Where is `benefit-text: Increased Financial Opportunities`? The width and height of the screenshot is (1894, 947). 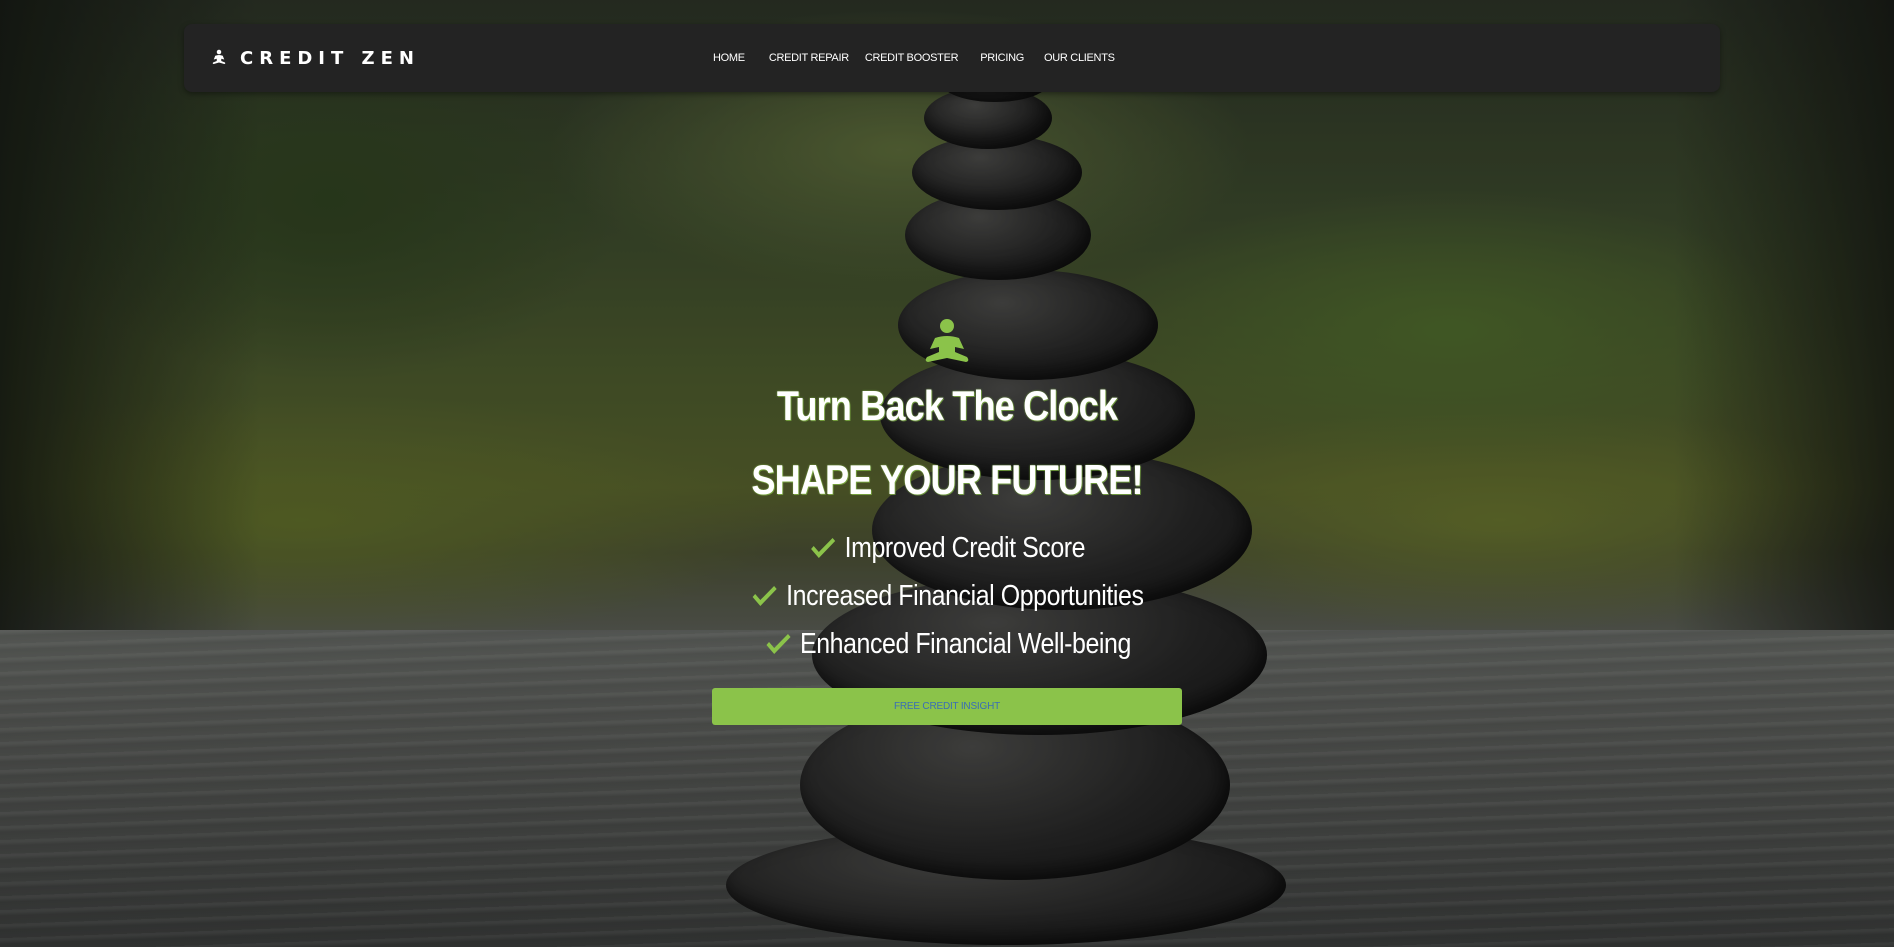 benefit-text: Increased Financial Opportunities is located at coordinates (965, 595).